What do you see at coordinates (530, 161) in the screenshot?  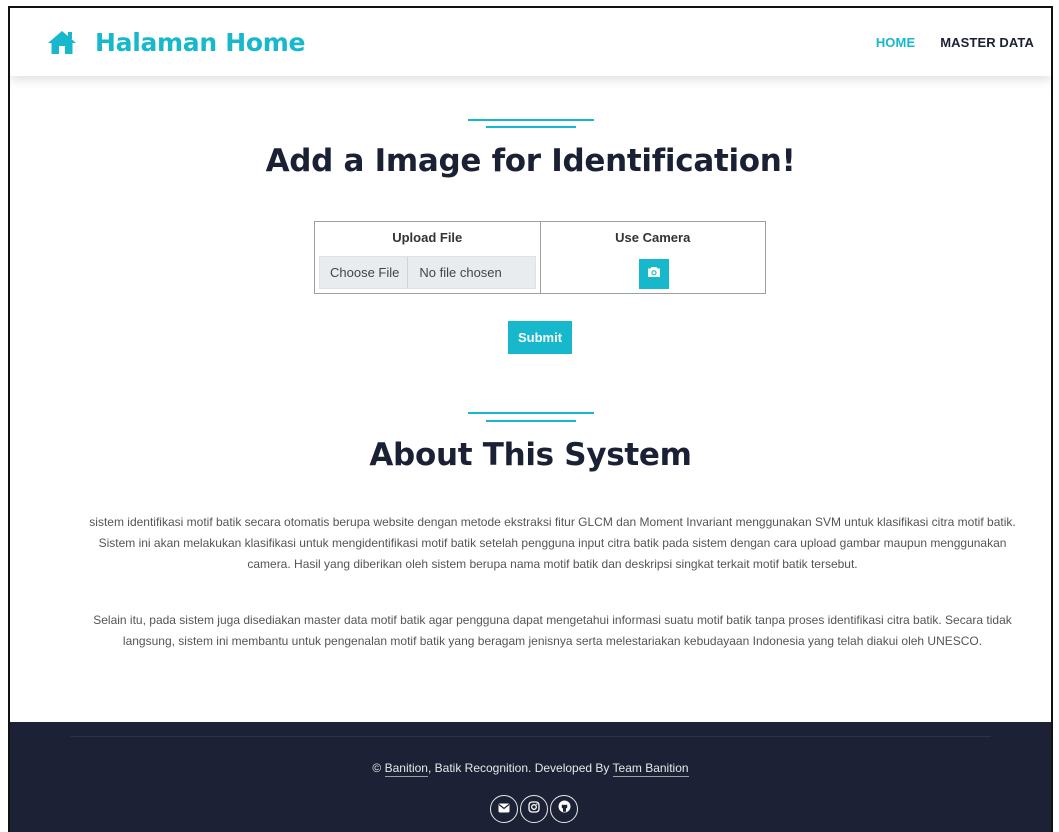 I see `upload-section-title: Add a Image for Identification!` at bounding box center [530, 161].